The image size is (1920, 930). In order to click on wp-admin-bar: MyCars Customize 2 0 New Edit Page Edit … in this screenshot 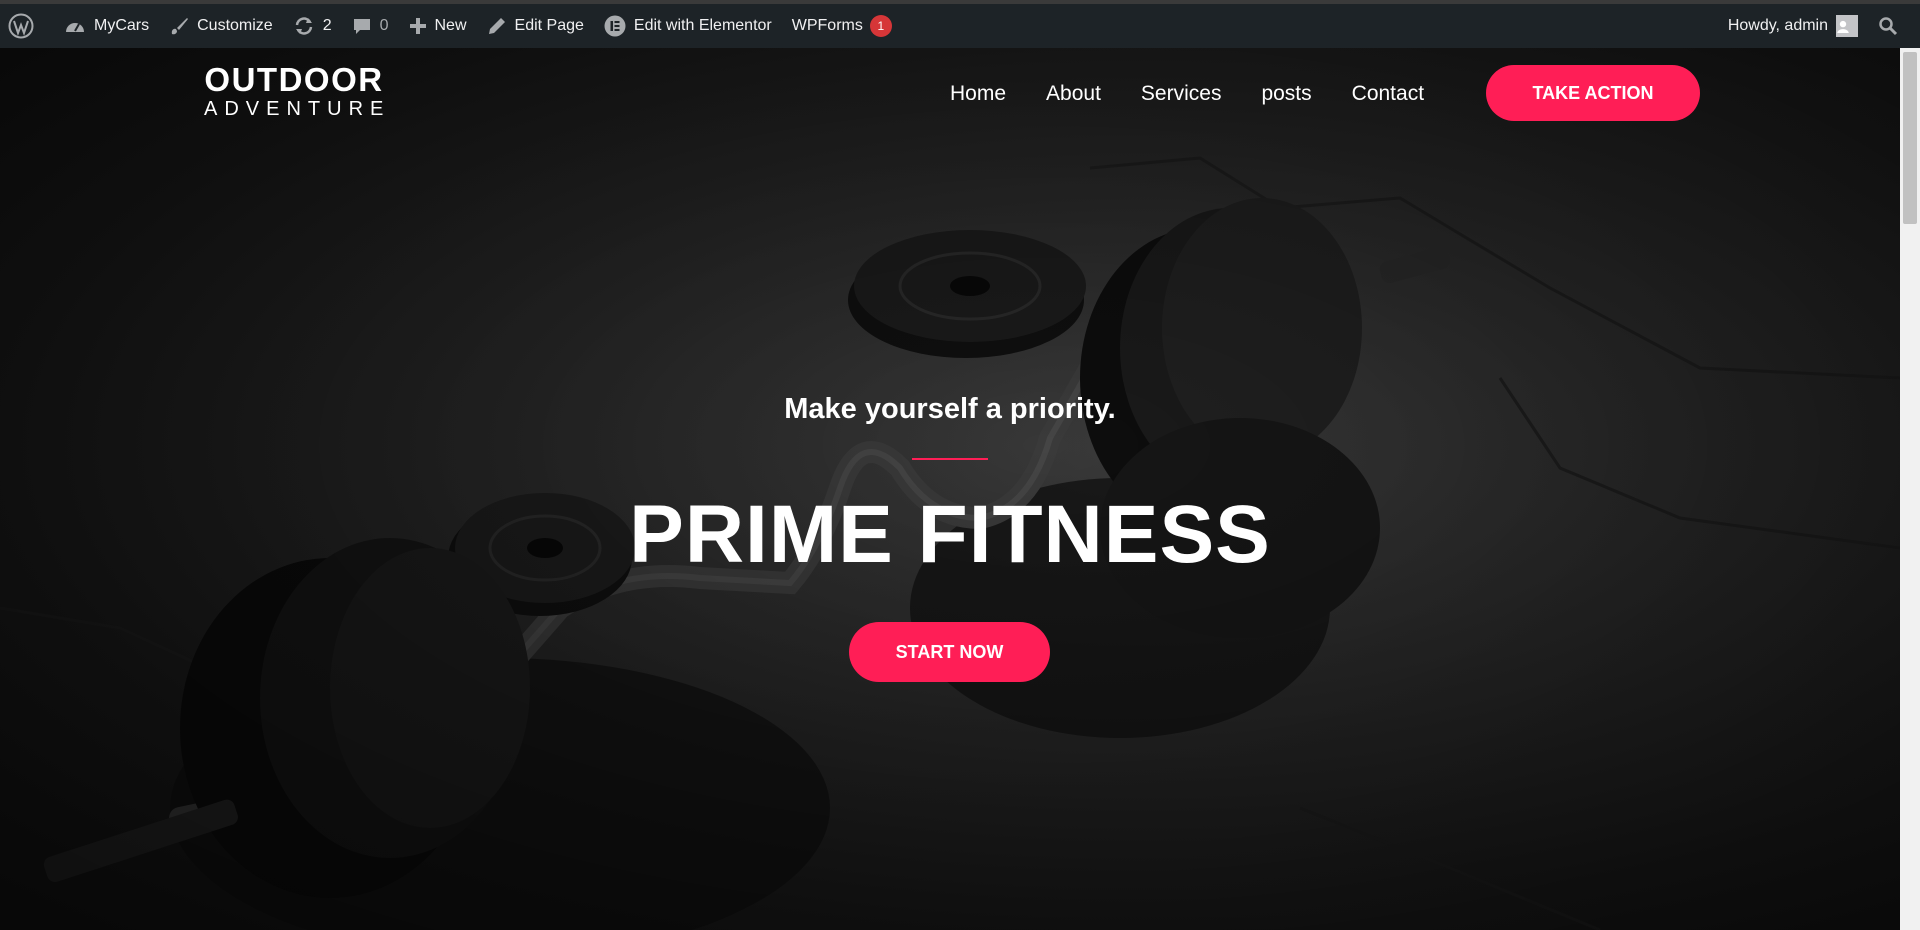, I will do `click(960, 26)`.